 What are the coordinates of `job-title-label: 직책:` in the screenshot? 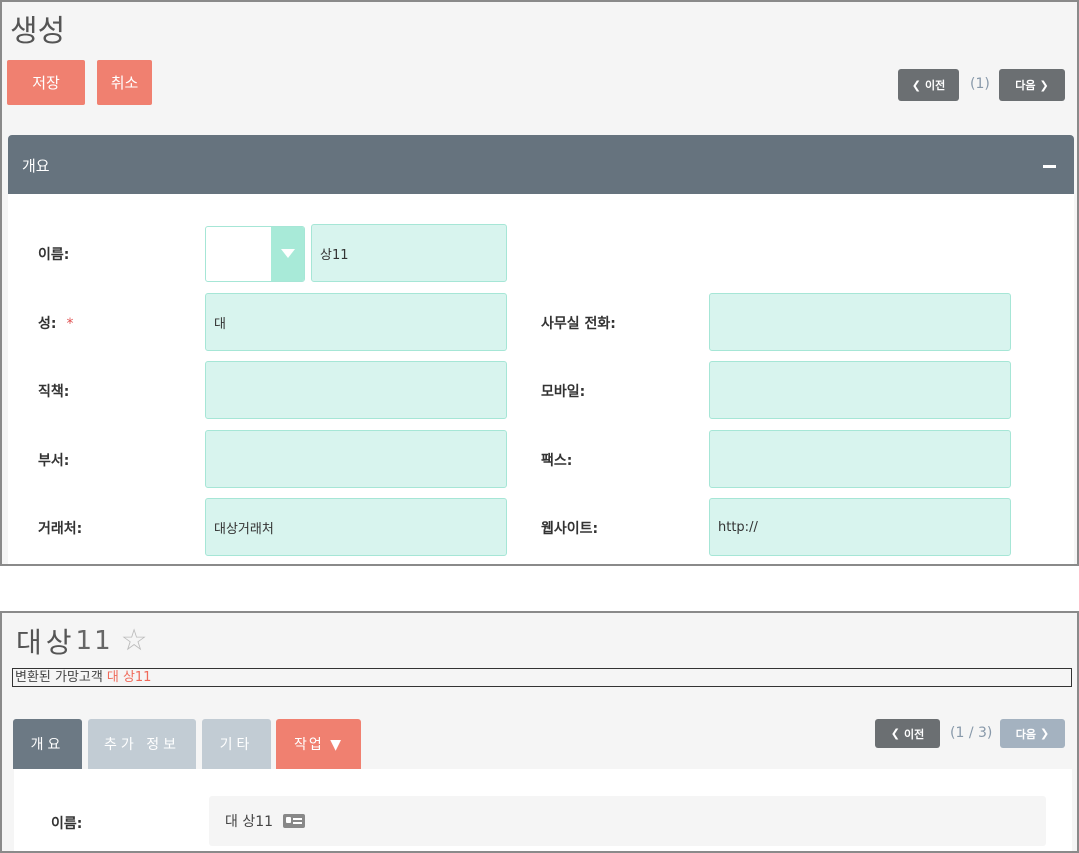 It's located at (54, 392).